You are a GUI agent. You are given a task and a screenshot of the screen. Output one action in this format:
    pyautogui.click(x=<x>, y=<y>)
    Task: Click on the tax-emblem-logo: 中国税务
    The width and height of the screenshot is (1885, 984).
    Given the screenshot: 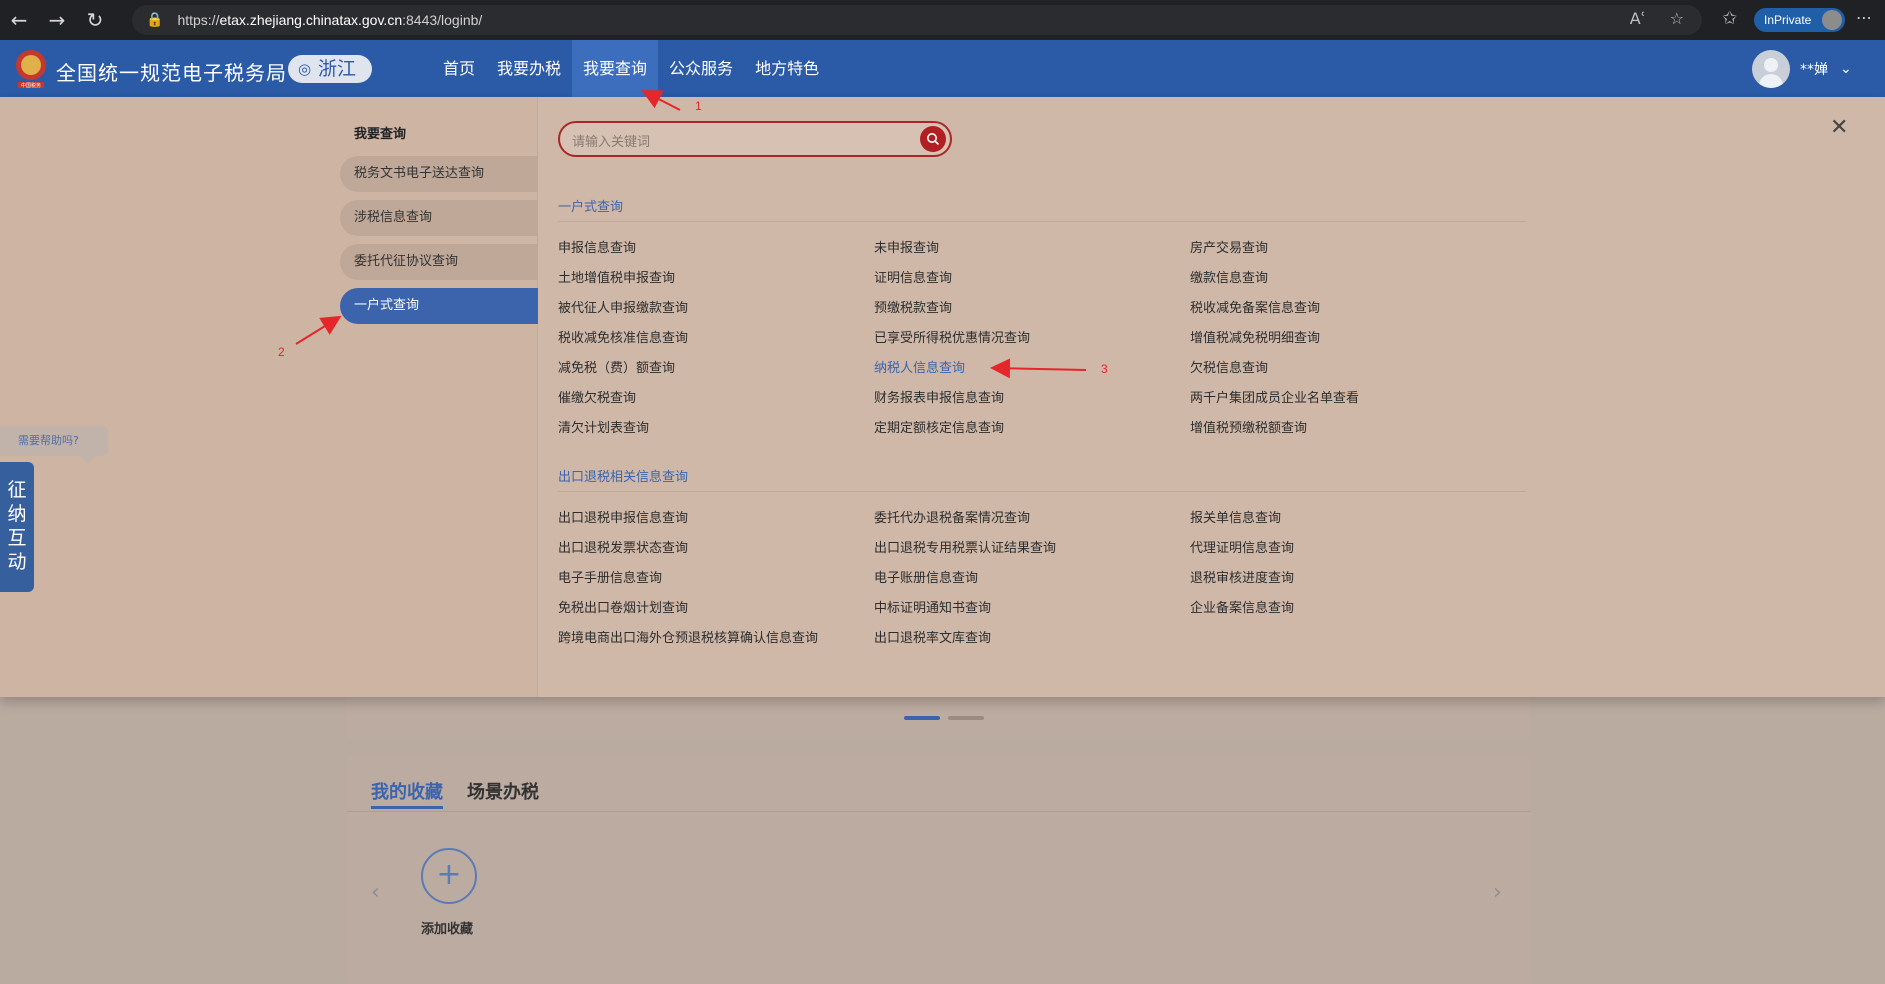 What is the action you would take?
    pyautogui.click(x=31, y=69)
    